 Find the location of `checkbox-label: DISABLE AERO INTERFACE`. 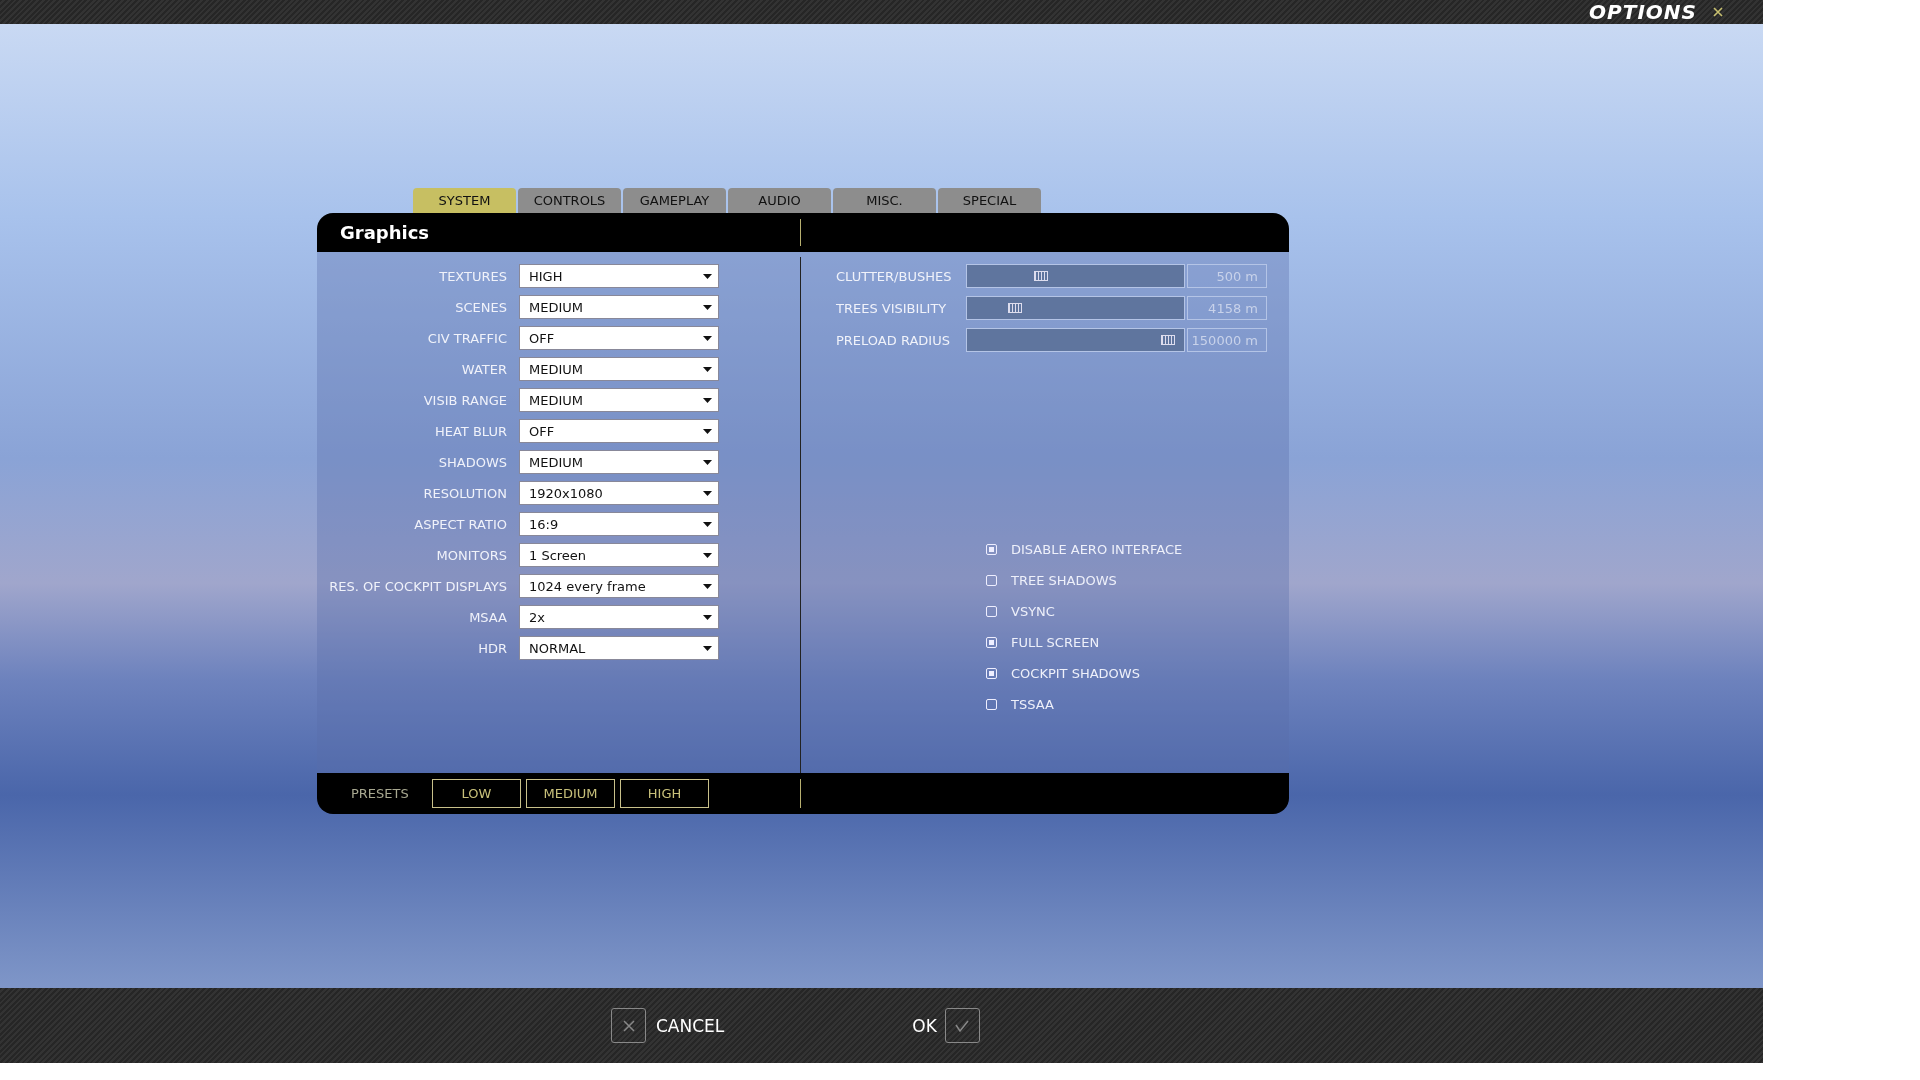

checkbox-label: DISABLE AERO INTERFACE is located at coordinates (1097, 549).